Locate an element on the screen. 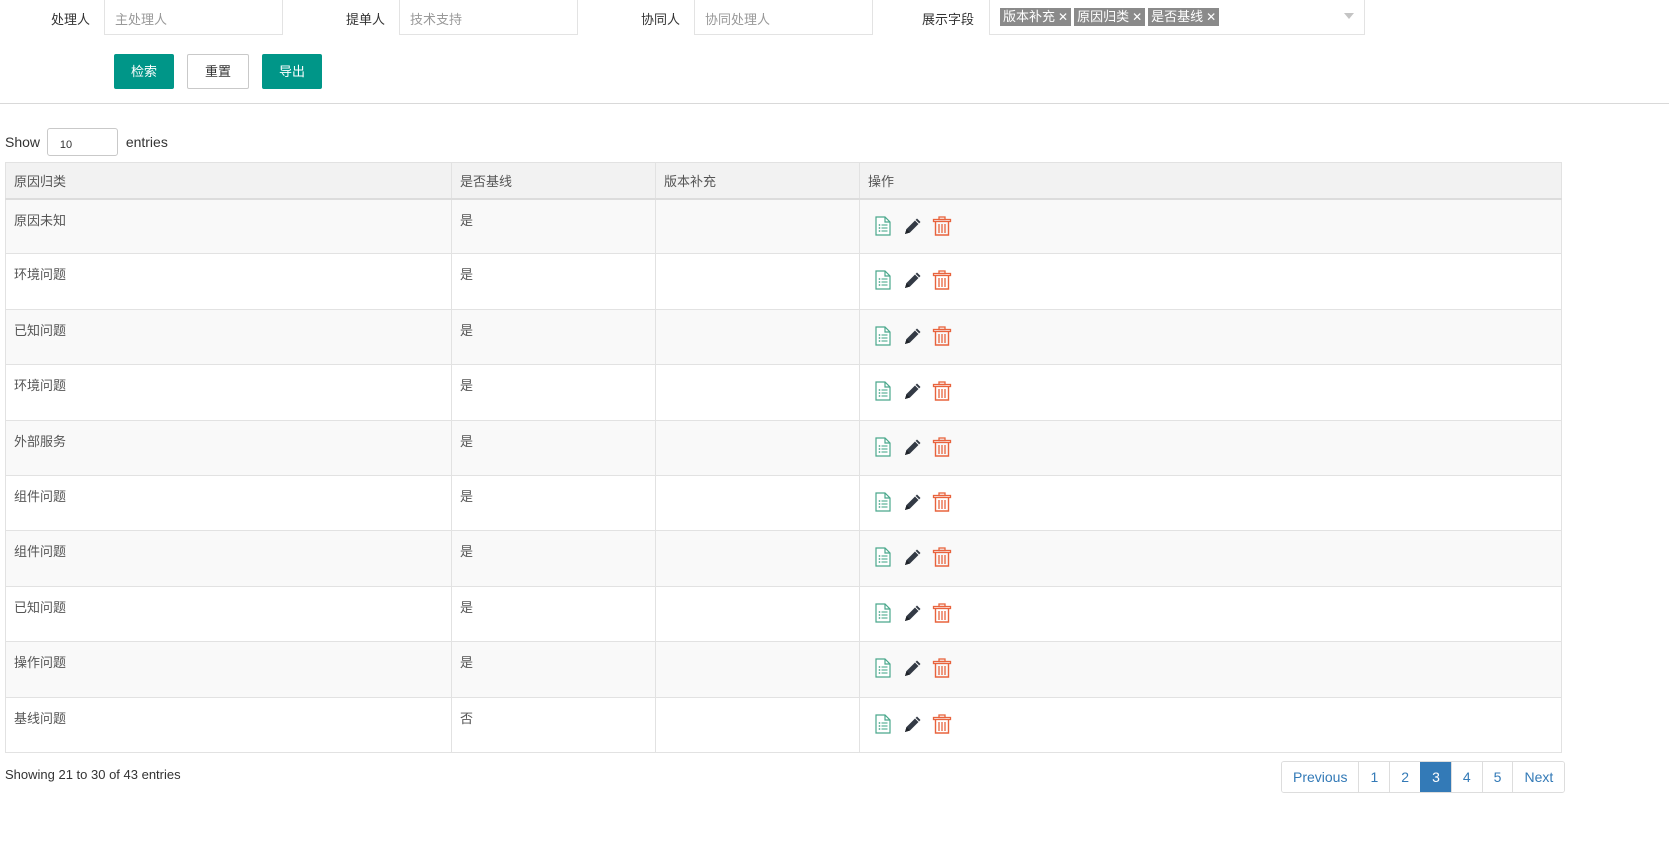  column-header-version: 版本补充 is located at coordinates (757, 181).